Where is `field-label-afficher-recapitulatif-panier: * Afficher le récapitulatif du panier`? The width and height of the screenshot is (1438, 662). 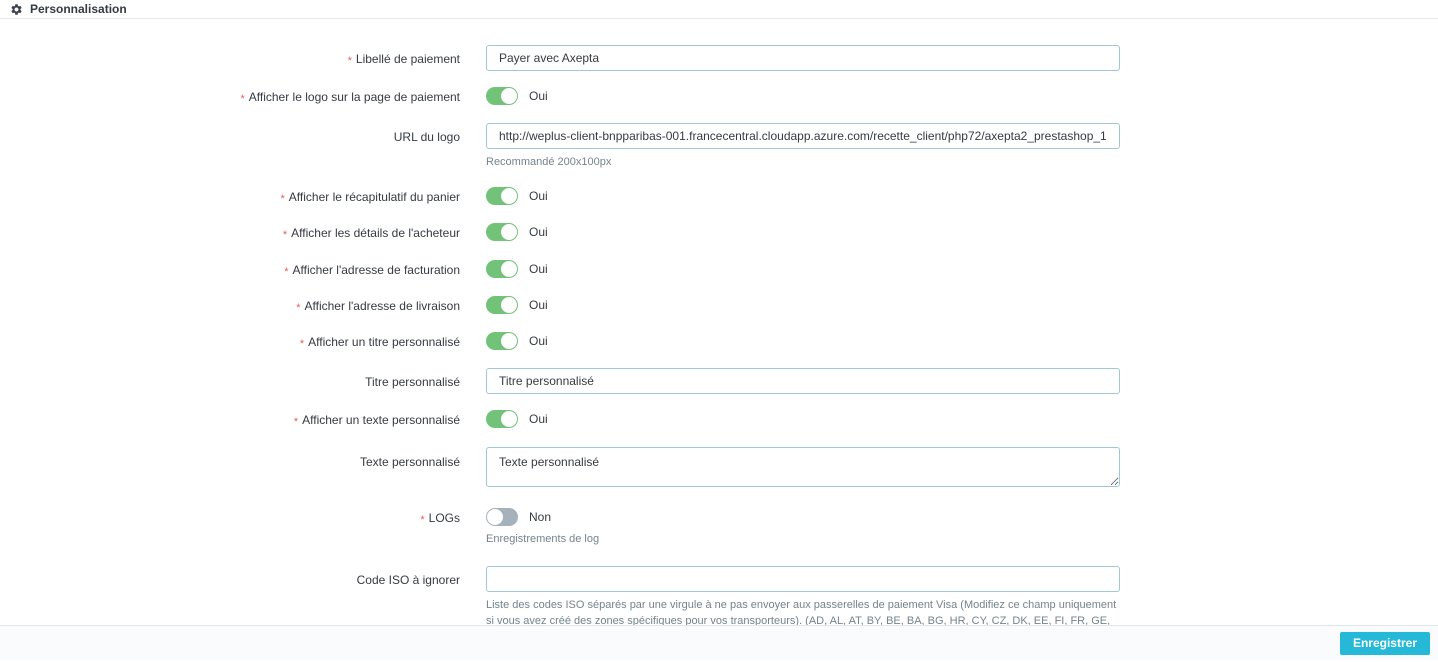
field-label-afficher-recapitulatif-panier: * Afficher le récapitulatif du panier is located at coordinates (370, 198).